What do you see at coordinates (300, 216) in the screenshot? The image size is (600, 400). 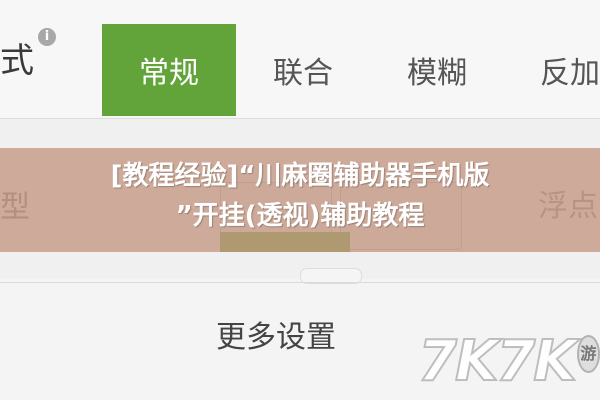 I see `banner-title-line2: ”开挂(透视)辅助教程` at bounding box center [300, 216].